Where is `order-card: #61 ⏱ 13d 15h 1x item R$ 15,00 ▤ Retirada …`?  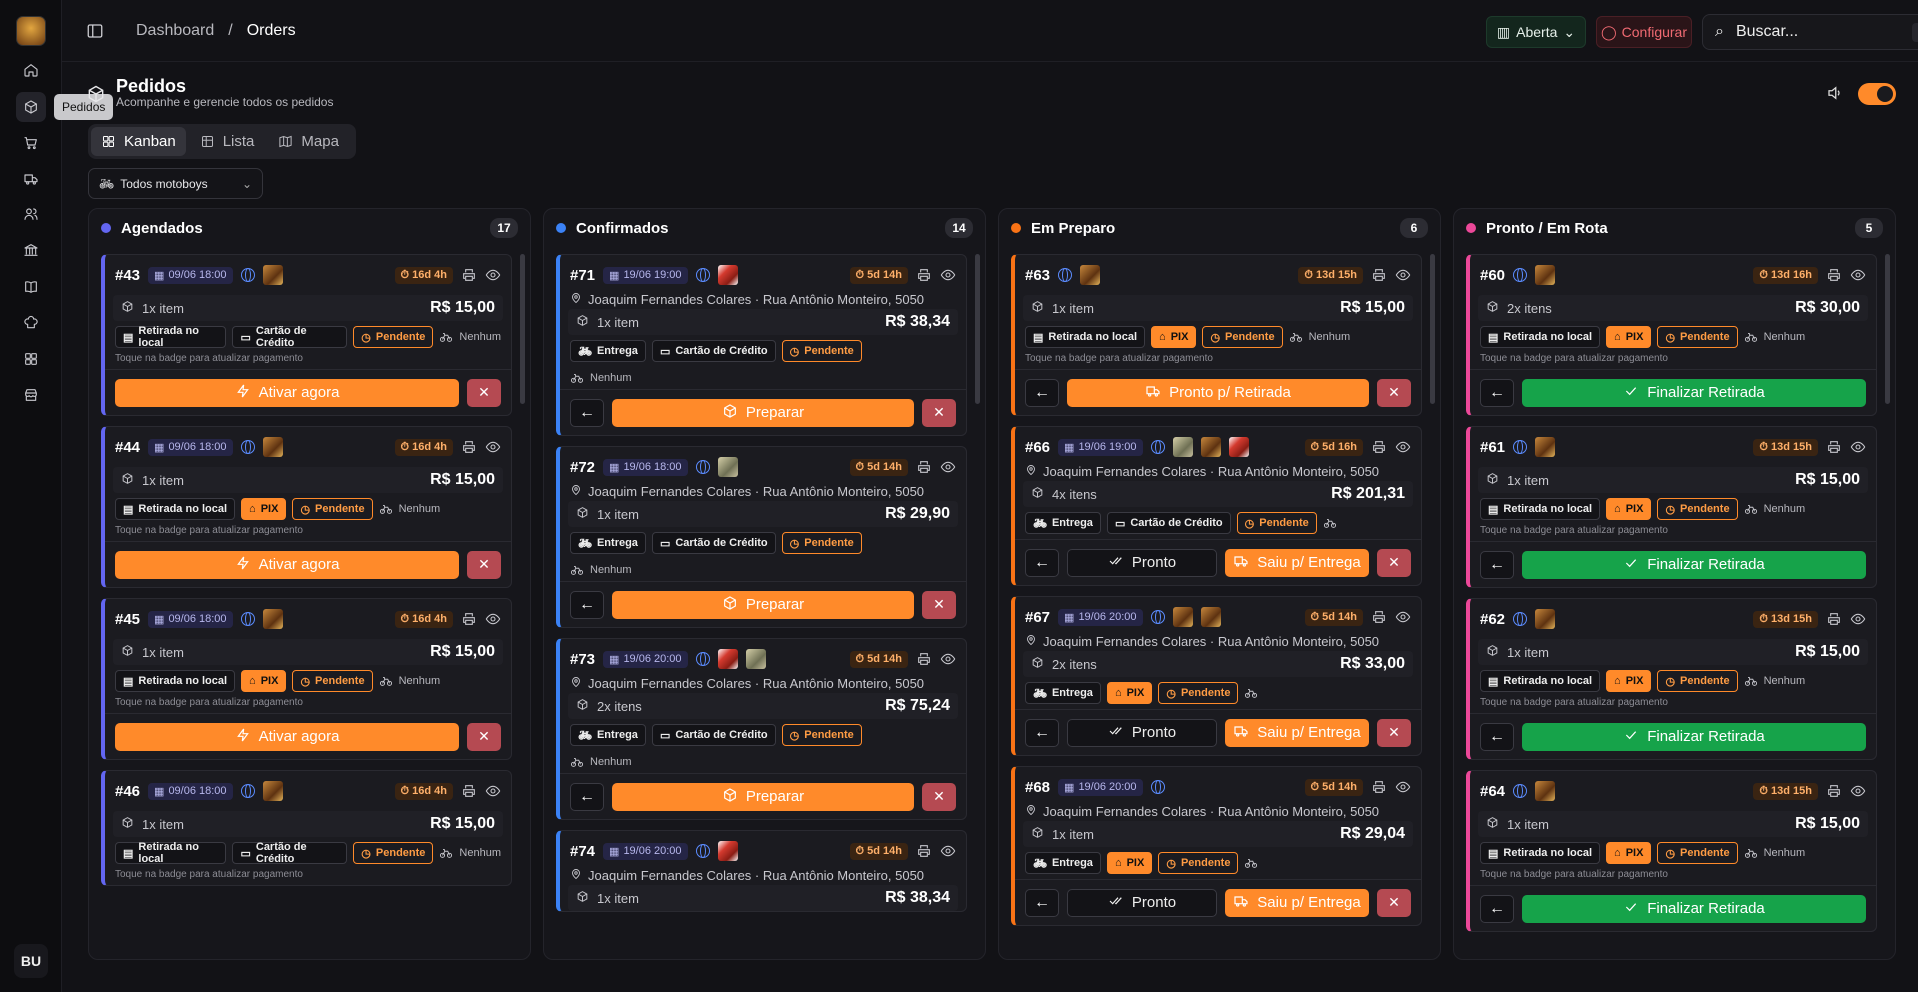 order-card: #61 ⏱ 13d 15h 1x item R$ 15,00 ▤ Retirada … is located at coordinates (1671, 507).